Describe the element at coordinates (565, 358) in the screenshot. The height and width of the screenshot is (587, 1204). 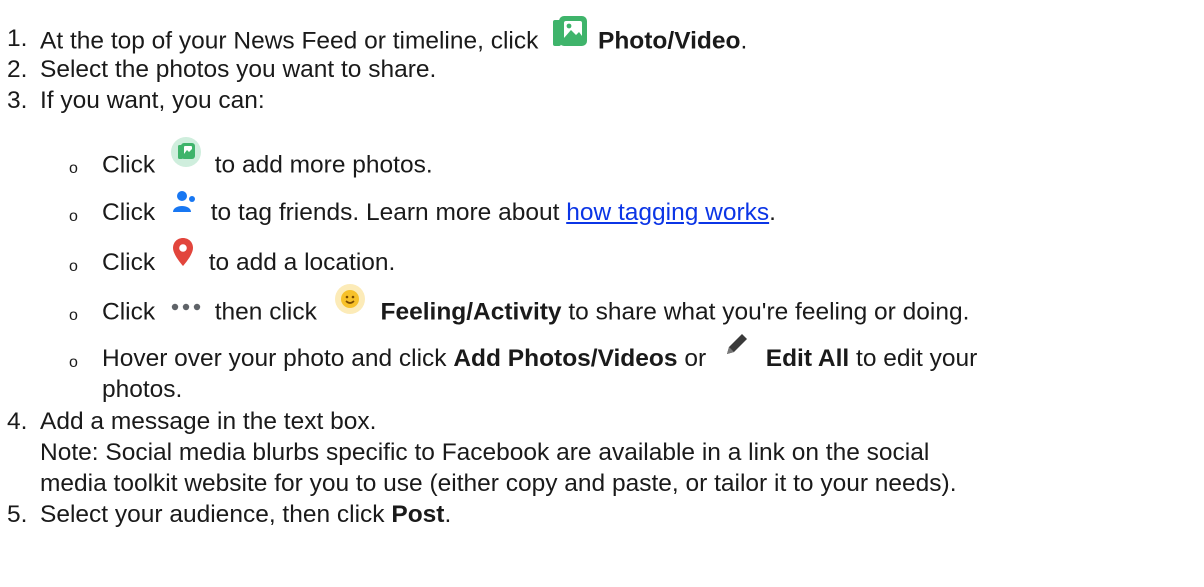
I see `add-photos-videos-label: Add Photos/Videos` at that location.